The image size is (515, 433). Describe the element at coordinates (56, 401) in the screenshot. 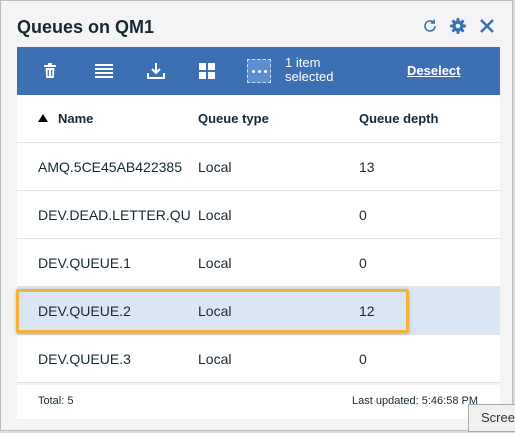

I see `total-count: Total: 5` at that location.